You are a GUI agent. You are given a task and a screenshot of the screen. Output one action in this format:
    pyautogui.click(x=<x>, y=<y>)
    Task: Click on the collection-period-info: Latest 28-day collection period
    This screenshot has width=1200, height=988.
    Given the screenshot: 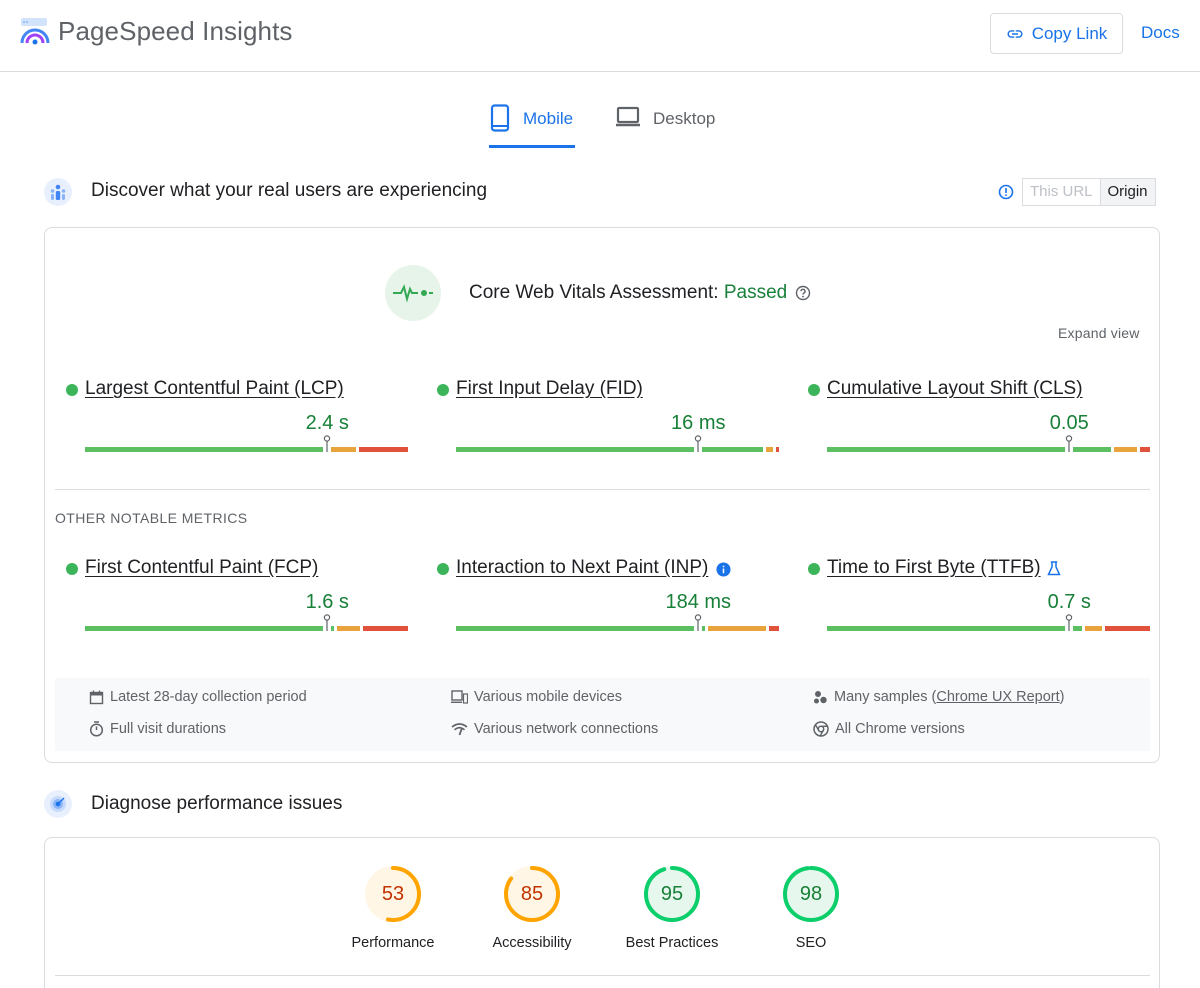 What is the action you would take?
    pyautogui.click(x=198, y=697)
    